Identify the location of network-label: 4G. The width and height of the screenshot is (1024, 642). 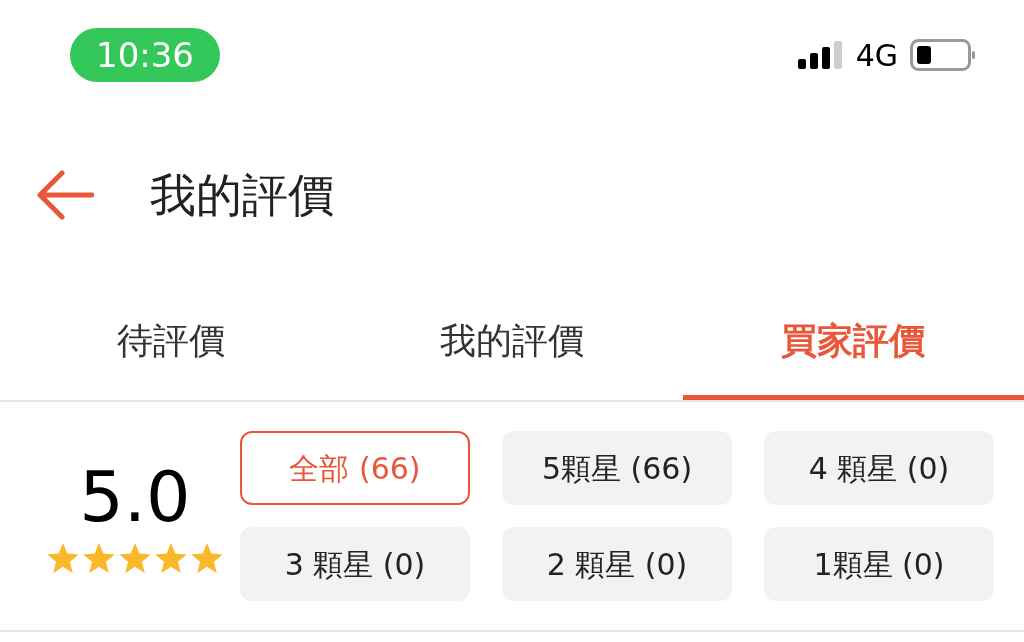
(876, 55).